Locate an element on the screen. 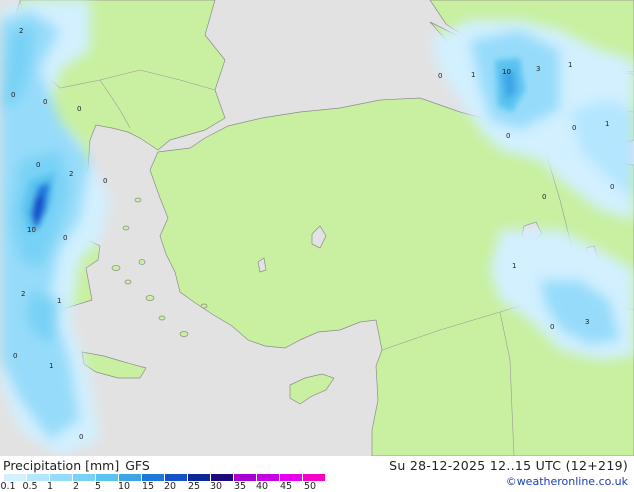 This screenshot has width=634, height=492. site-credit: ©weatheronline.co.uk is located at coordinates (567, 481).